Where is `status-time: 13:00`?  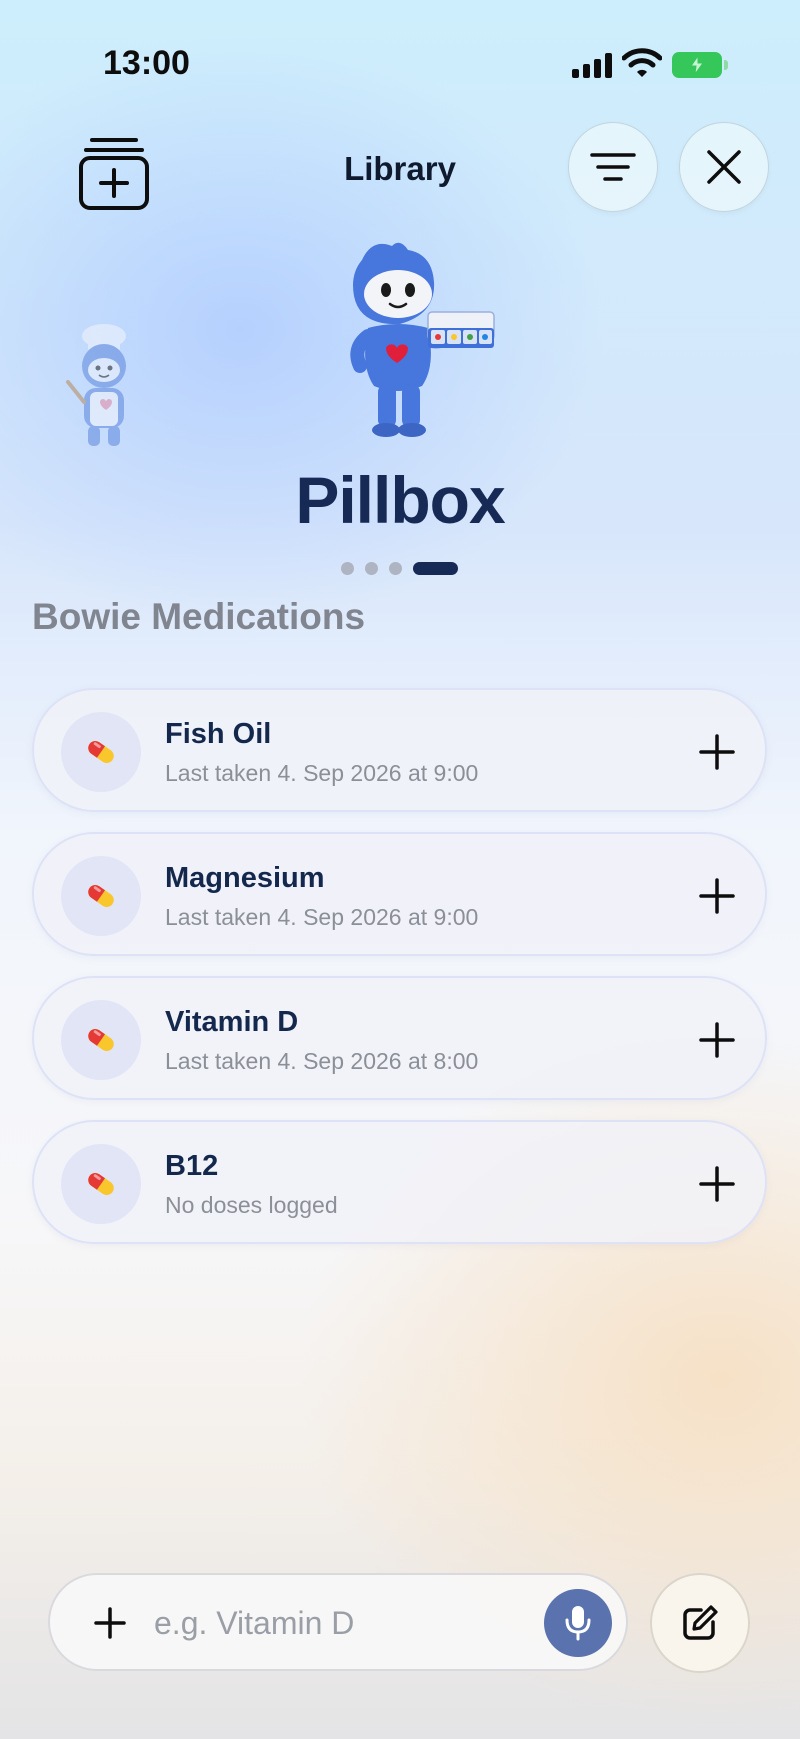
status-time: 13:00 is located at coordinates (146, 63).